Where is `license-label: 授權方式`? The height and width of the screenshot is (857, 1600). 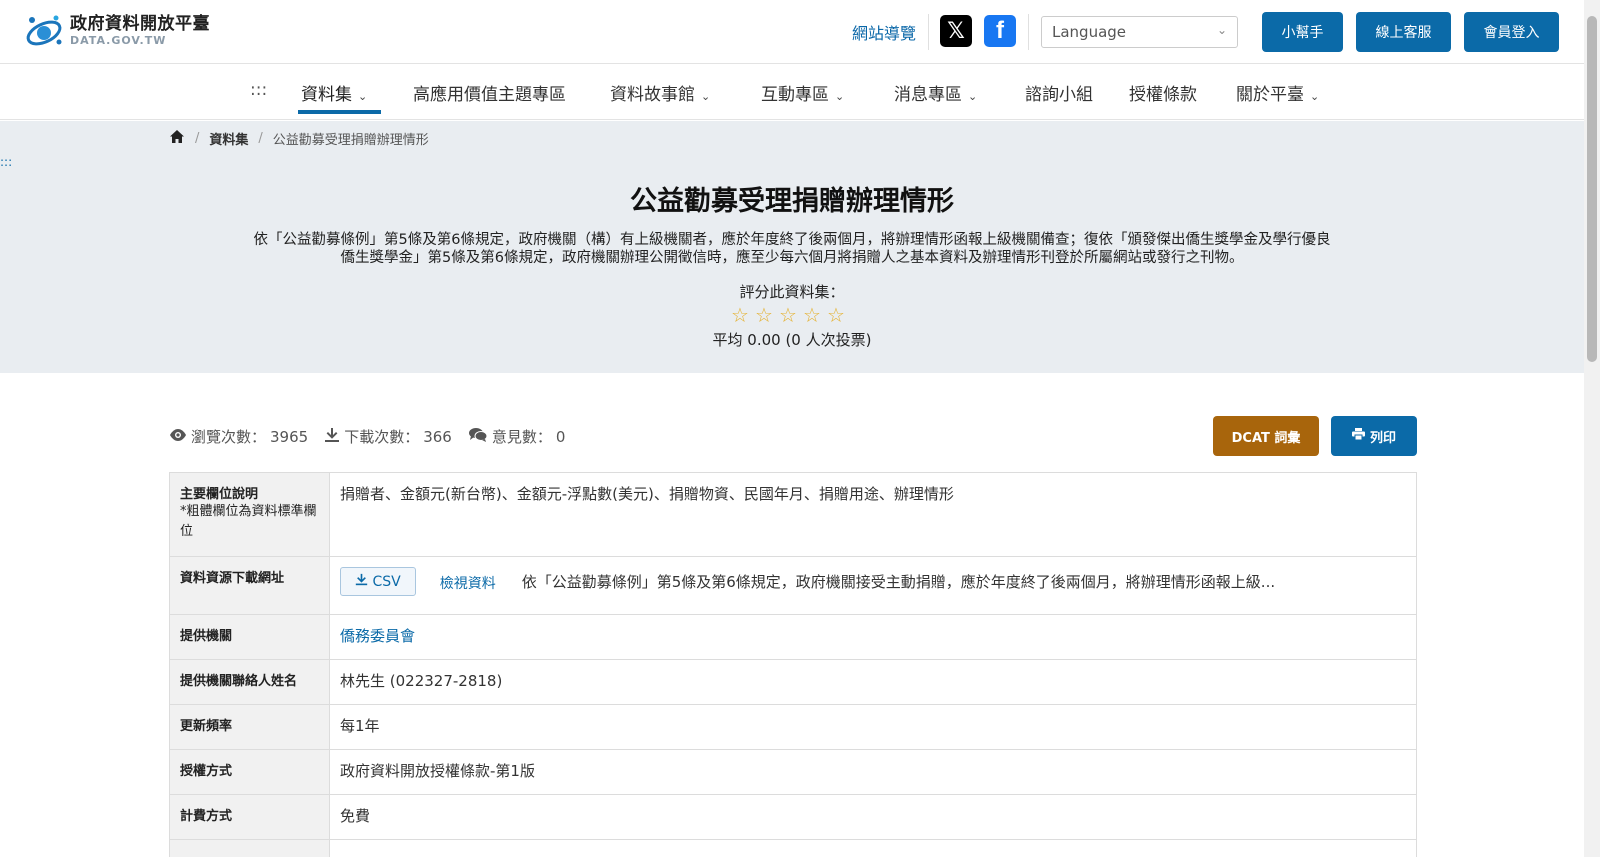 license-label: 授權方式 is located at coordinates (250, 772).